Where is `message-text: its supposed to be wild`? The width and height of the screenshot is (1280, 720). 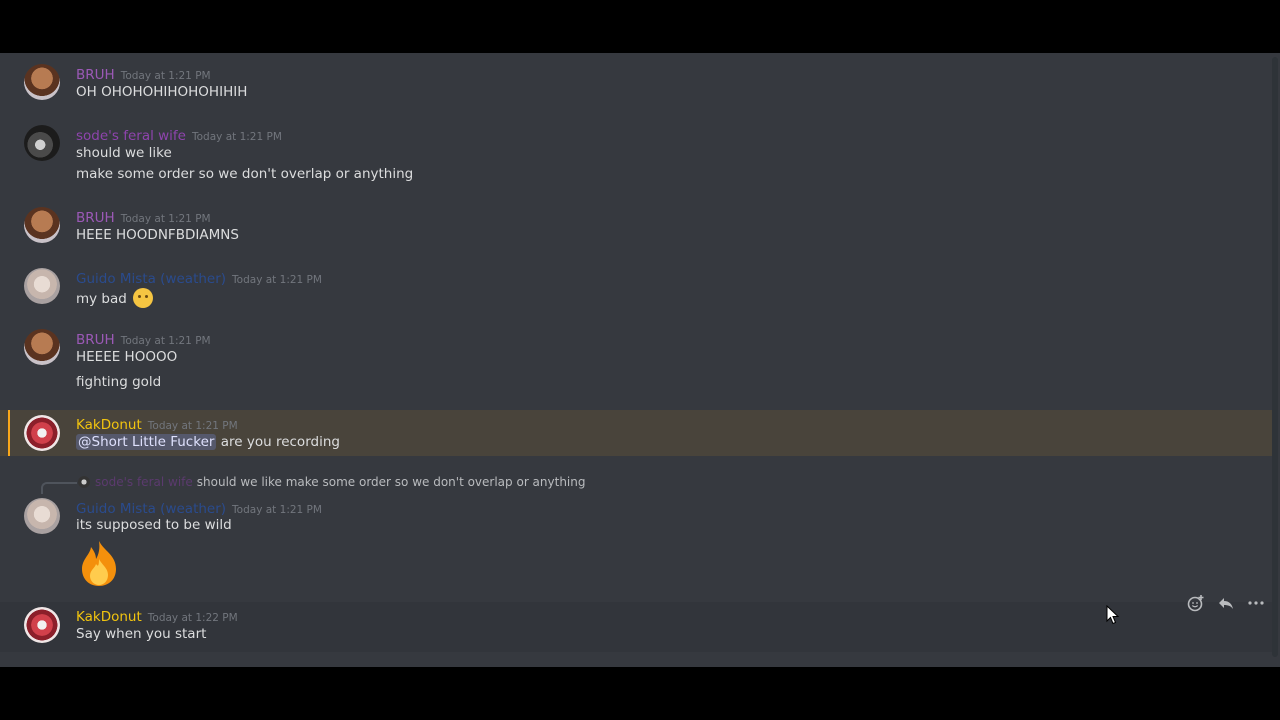
message-text: its supposed to be wild is located at coordinates (154, 525).